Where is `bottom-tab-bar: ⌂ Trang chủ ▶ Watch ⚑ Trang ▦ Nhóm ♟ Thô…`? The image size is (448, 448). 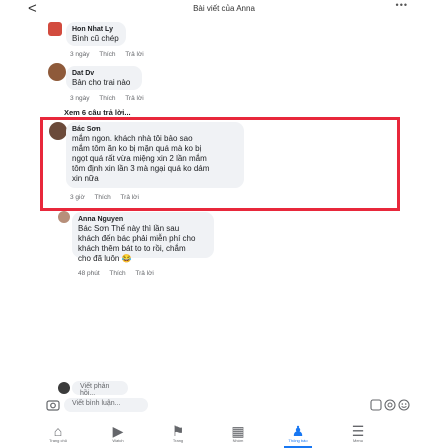 bottom-tab-bar: ⌂ Trang chủ ▶ Watch ⚑ Trang ▦ Nhóm ♟ Thô… is located at coordinates (224, 436).